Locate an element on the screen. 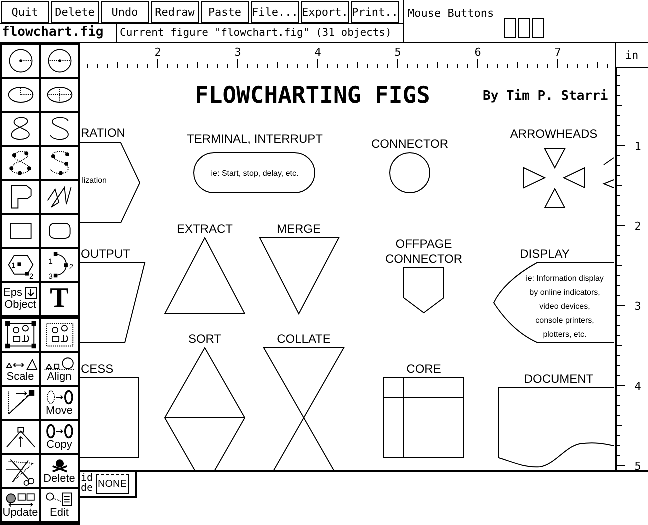  shape-note: lization is located at coordinates (94, 180).